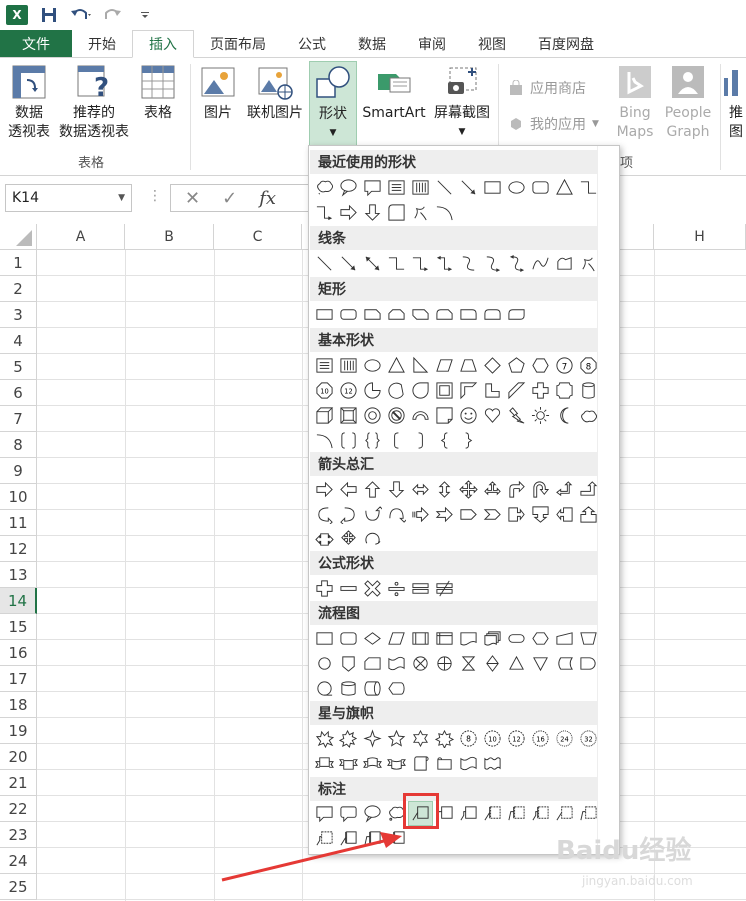 The image size is (746, 901). I want to click on curved-right-arrow-shape, so click(324, 514).